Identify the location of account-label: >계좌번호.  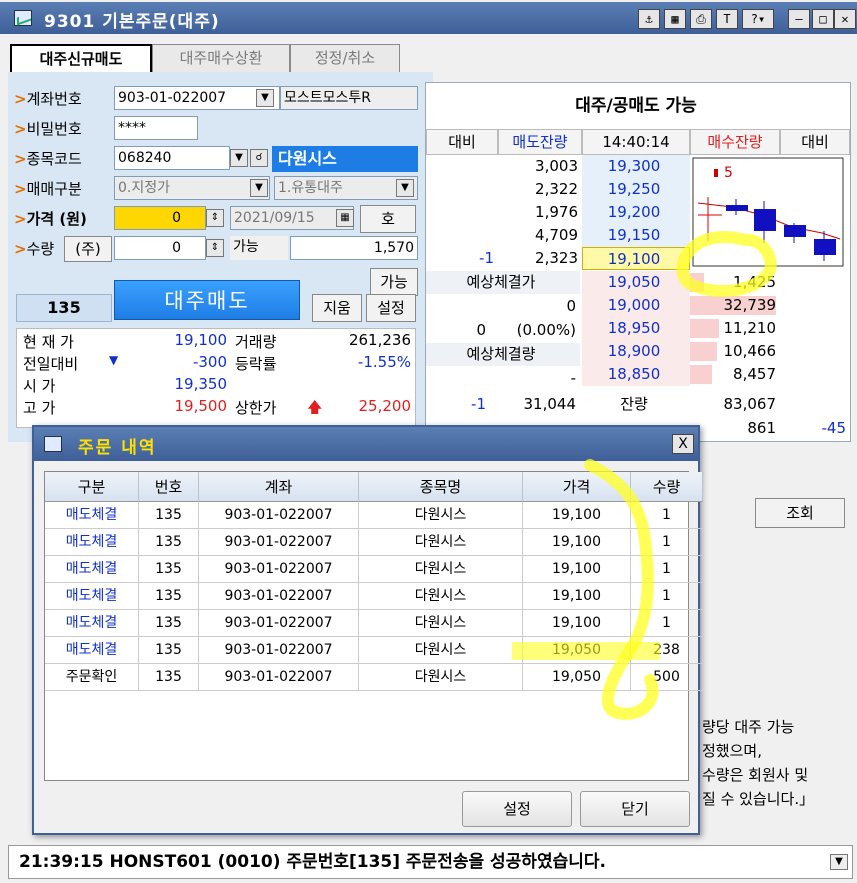
(48, 99).